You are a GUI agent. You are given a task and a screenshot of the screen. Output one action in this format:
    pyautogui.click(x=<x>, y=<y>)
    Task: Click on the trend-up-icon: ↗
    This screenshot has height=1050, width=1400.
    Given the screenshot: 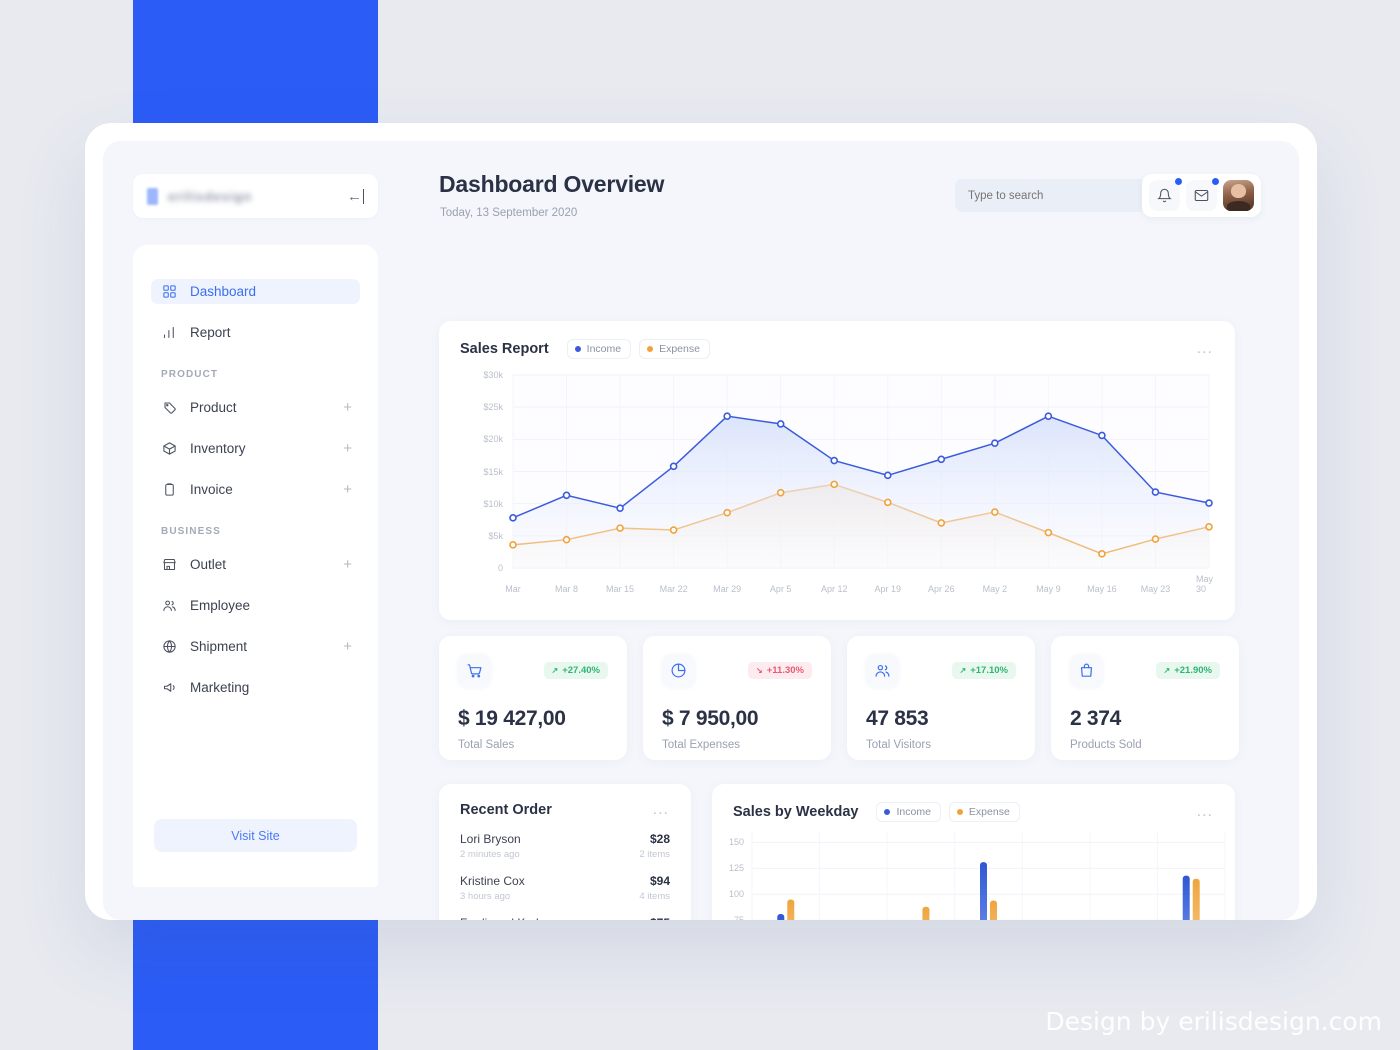 What is the action you would take?
    pyautogui.click(x=1167, y=670)
    